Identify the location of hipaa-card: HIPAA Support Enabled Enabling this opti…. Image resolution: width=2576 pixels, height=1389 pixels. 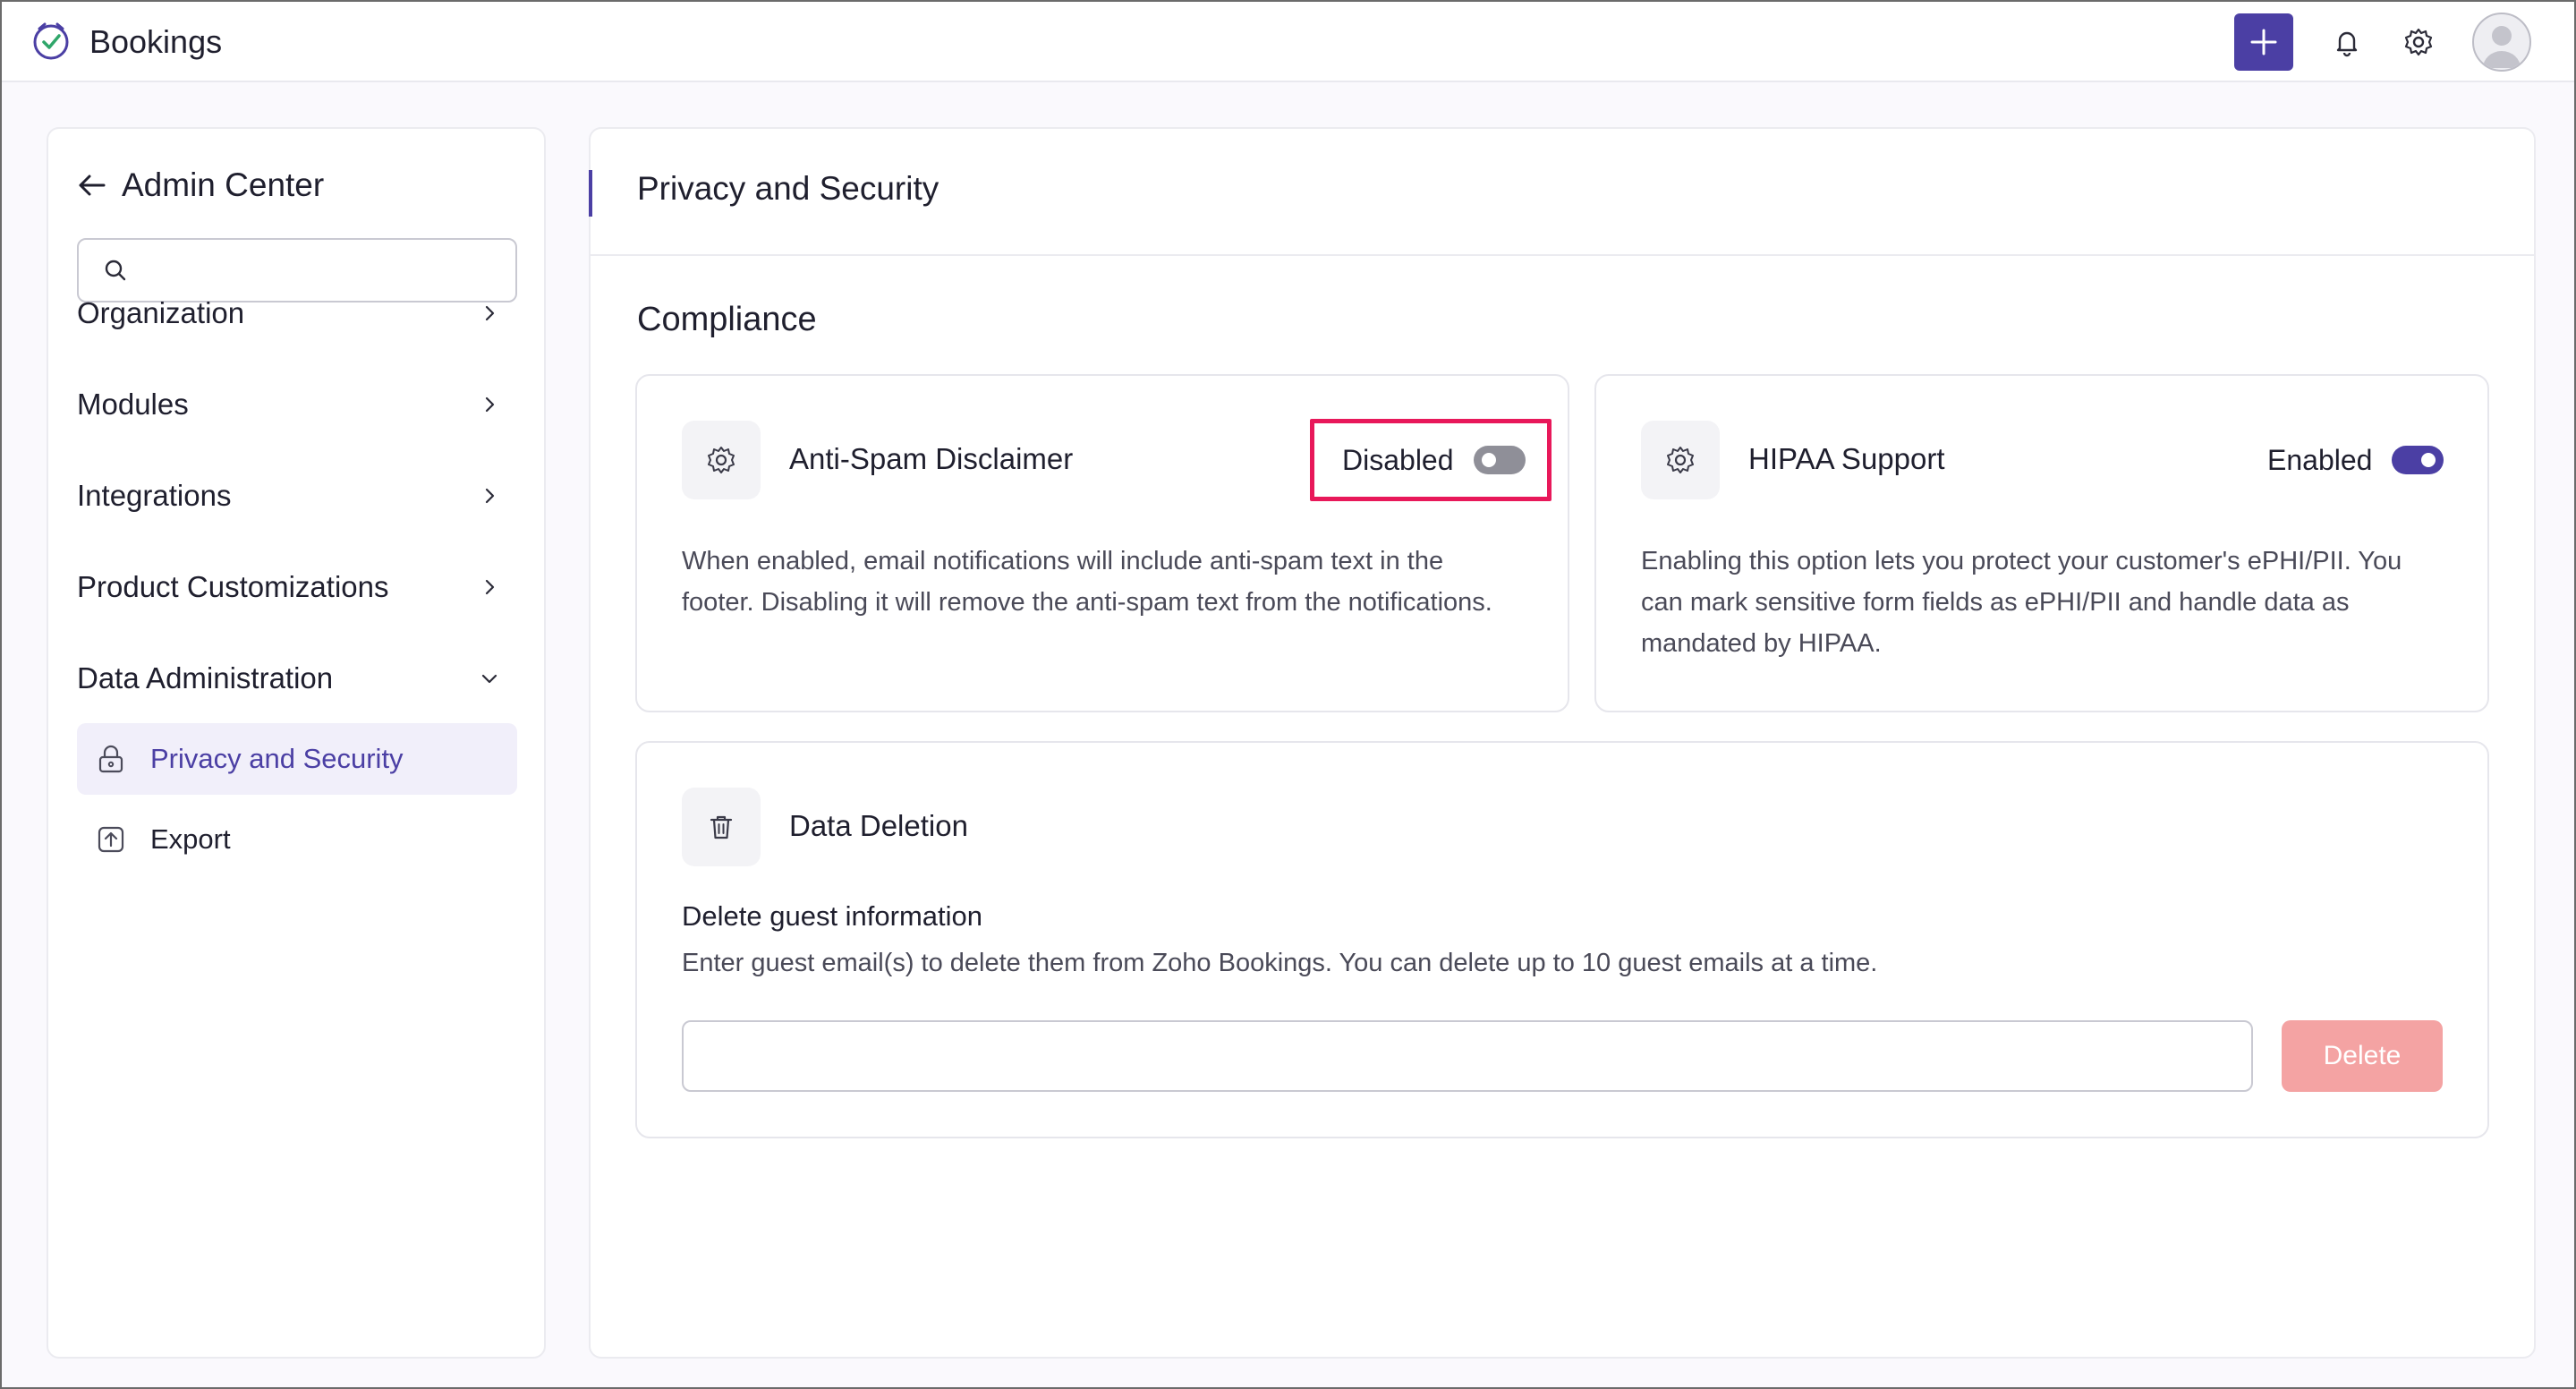
(2041, 543).